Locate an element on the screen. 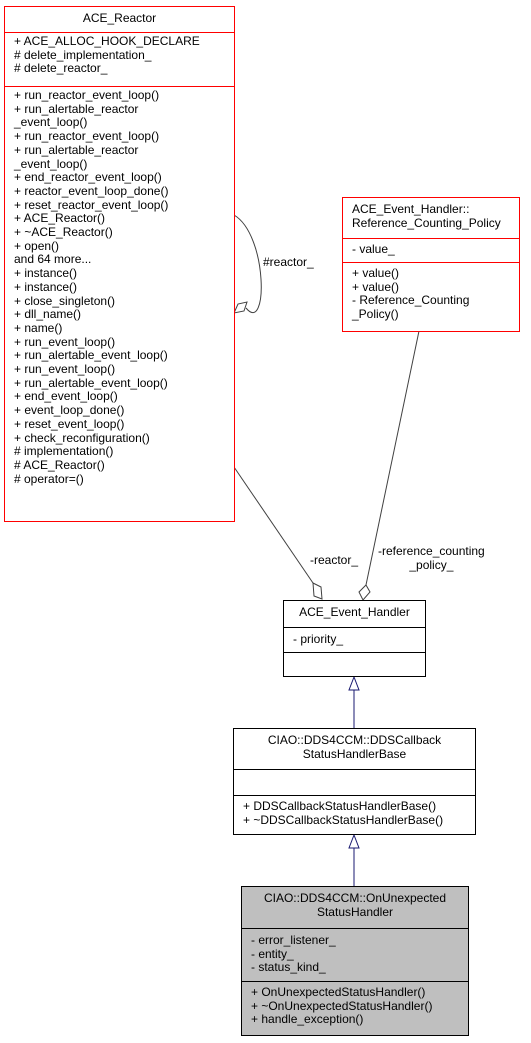 The height and width of the screenshot is (1043, 531). member-line: # operator=() is located at coordinates (49, 478).